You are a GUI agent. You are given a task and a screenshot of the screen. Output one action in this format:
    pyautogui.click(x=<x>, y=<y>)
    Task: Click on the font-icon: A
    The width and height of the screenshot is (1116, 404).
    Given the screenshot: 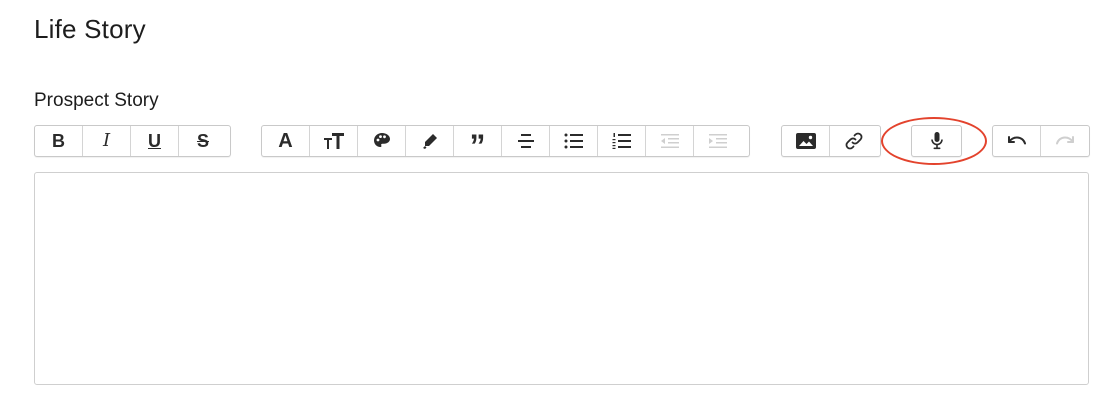 What is the action you would take?
    pyautogui.click(x=285, y=141)
    